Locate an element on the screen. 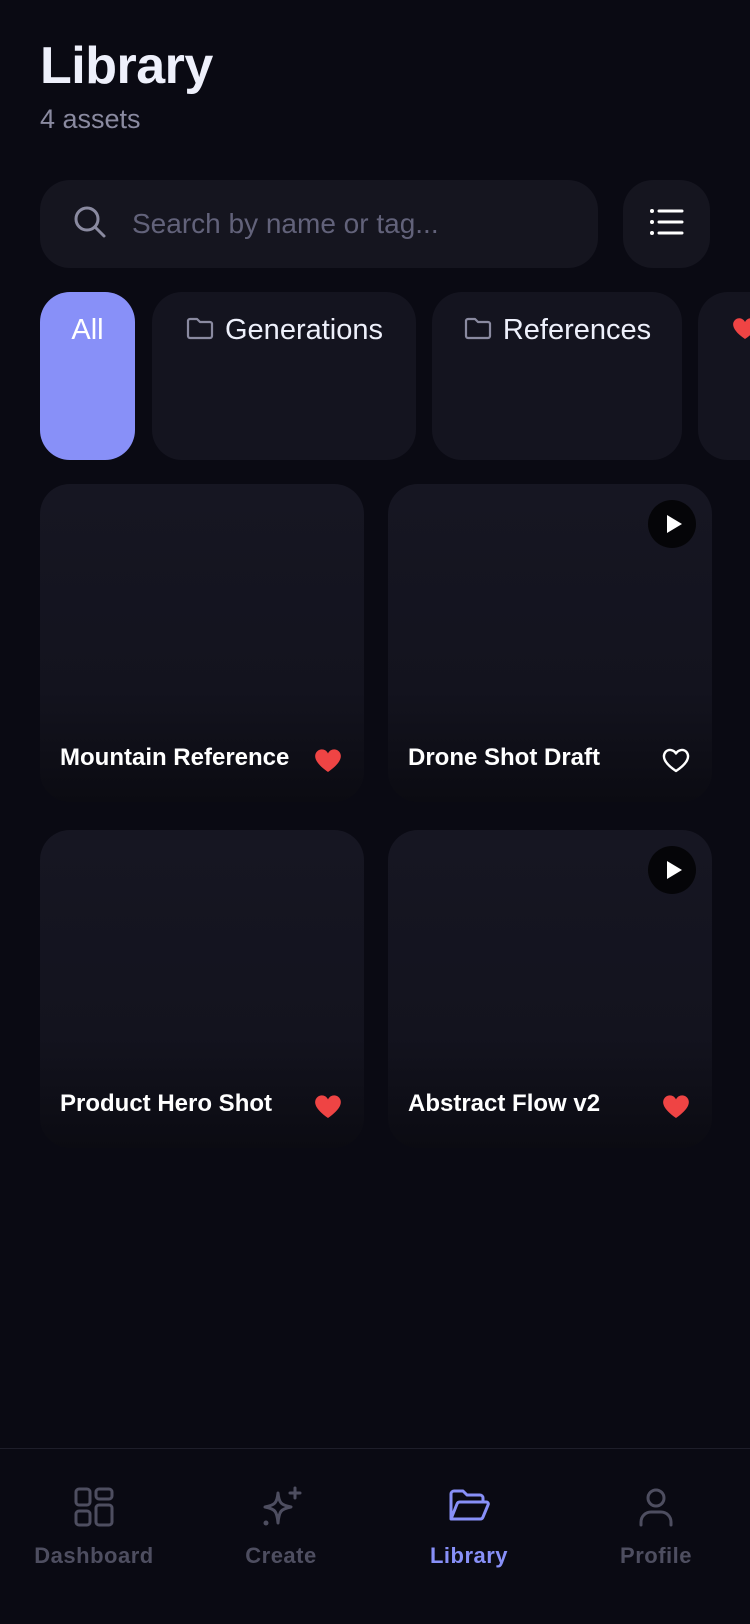  filter-chip-all: All is located at coordinates (87, 376).